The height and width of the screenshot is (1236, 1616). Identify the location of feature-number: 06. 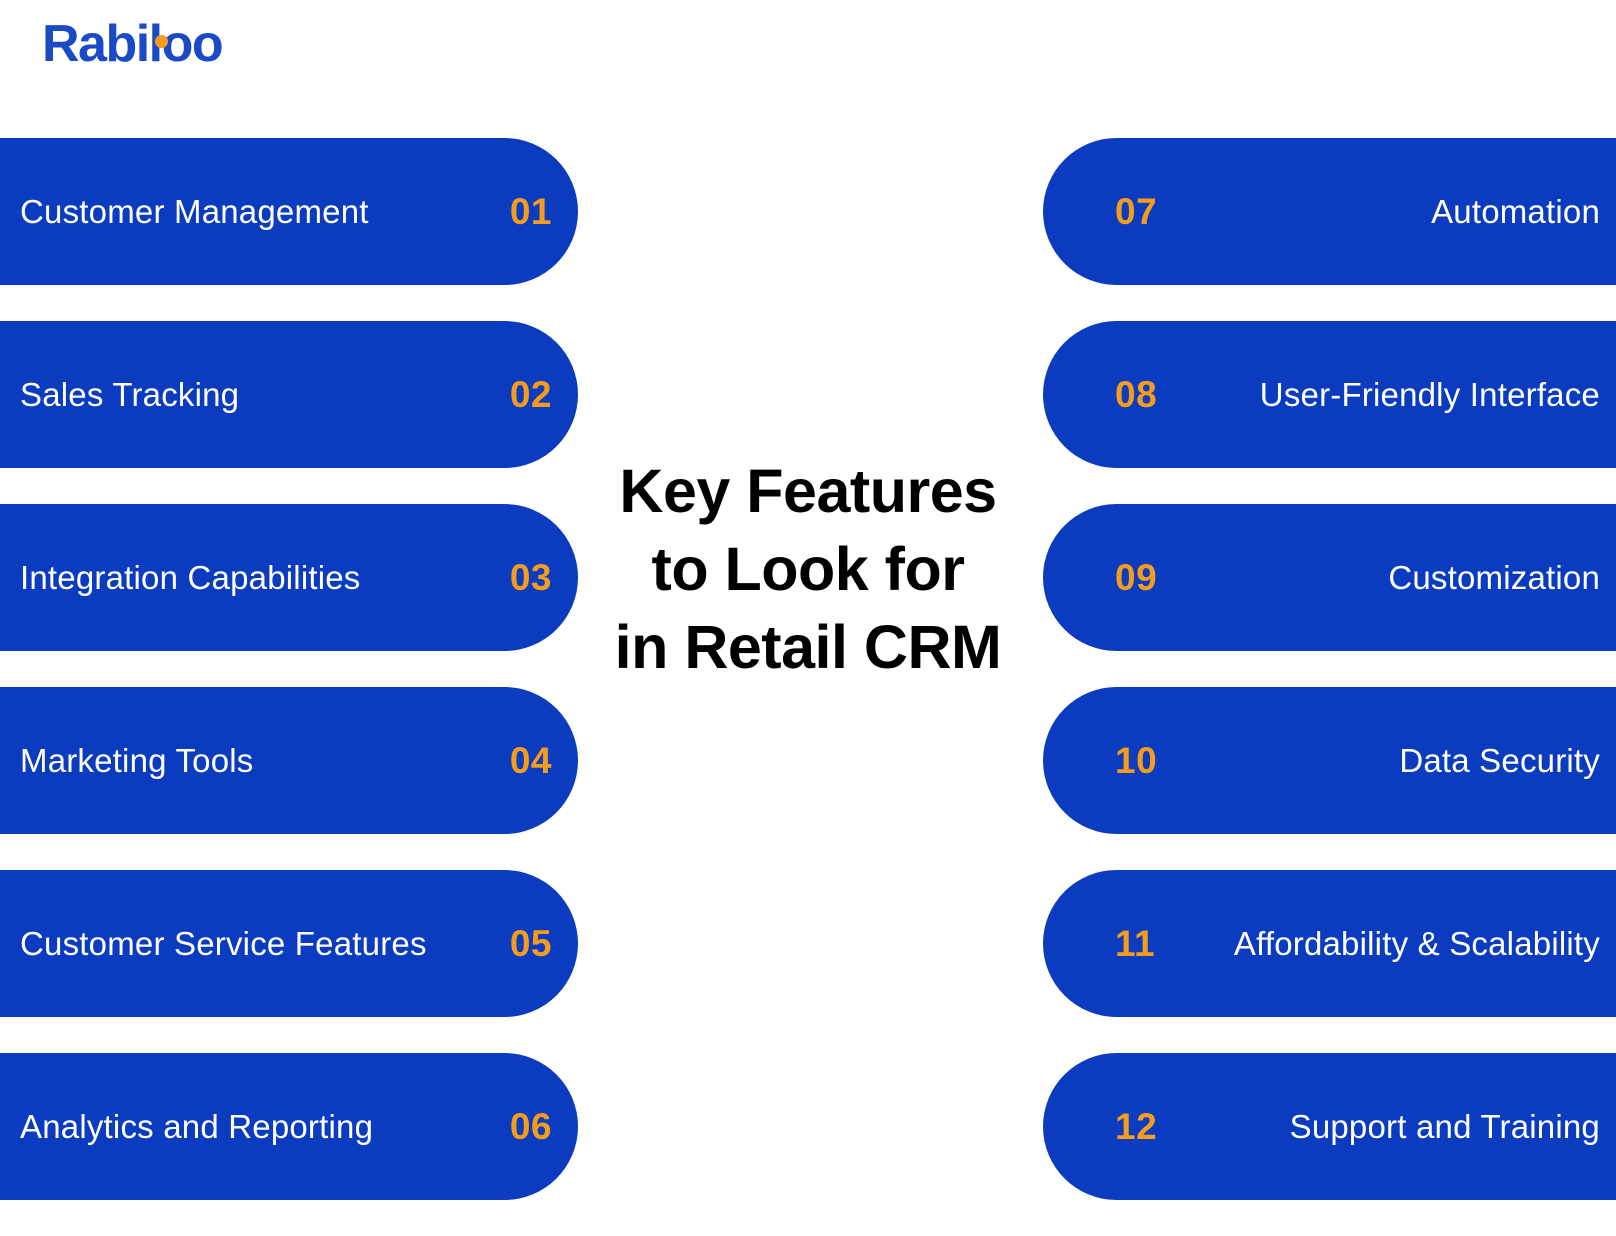
(530, 1126).